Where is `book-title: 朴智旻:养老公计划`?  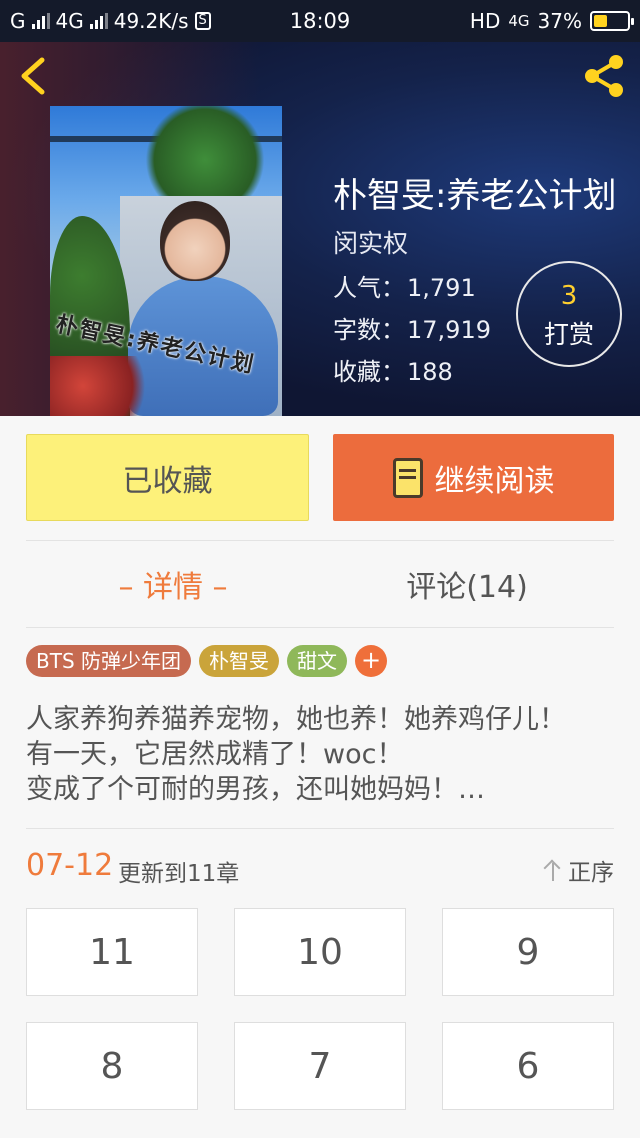
book-title: 朴智旻:养老公计划 is located at coordinates (475, 196).